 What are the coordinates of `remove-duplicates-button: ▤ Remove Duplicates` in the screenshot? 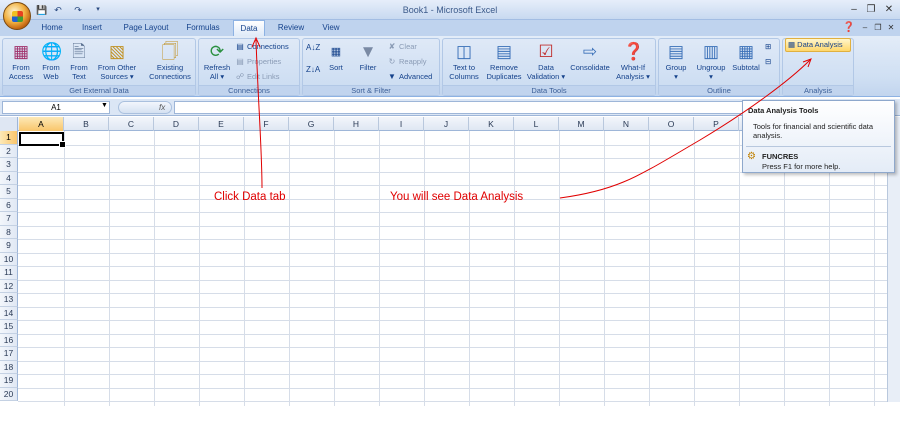 It's located at (504, 61).